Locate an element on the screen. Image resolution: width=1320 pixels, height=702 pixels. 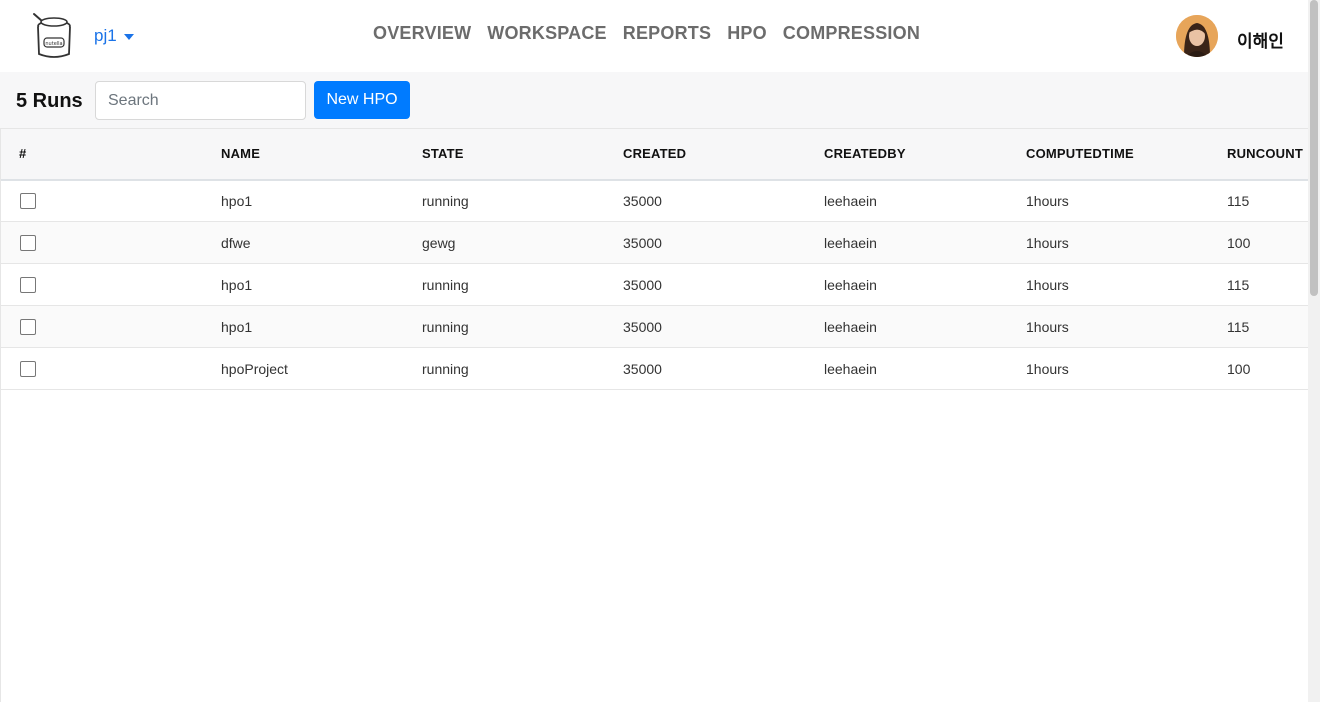
caret-down-icon is located at coordinates (128, 37).